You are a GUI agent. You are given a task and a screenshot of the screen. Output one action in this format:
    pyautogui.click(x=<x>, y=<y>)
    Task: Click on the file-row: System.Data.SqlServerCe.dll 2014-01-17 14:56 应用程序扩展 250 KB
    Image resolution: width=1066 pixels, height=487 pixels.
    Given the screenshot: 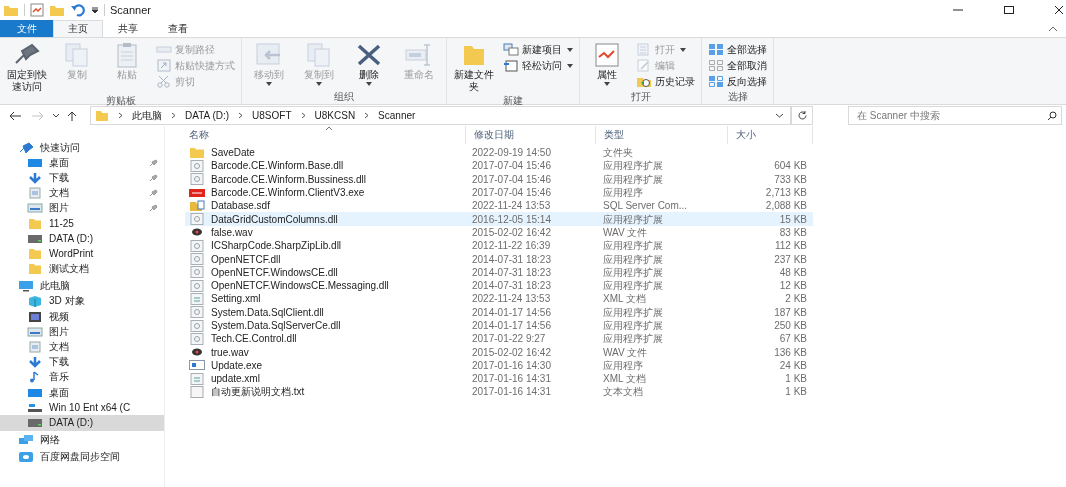 What is the action you would take?
    pyautogui.click(x=499, y=325)
    